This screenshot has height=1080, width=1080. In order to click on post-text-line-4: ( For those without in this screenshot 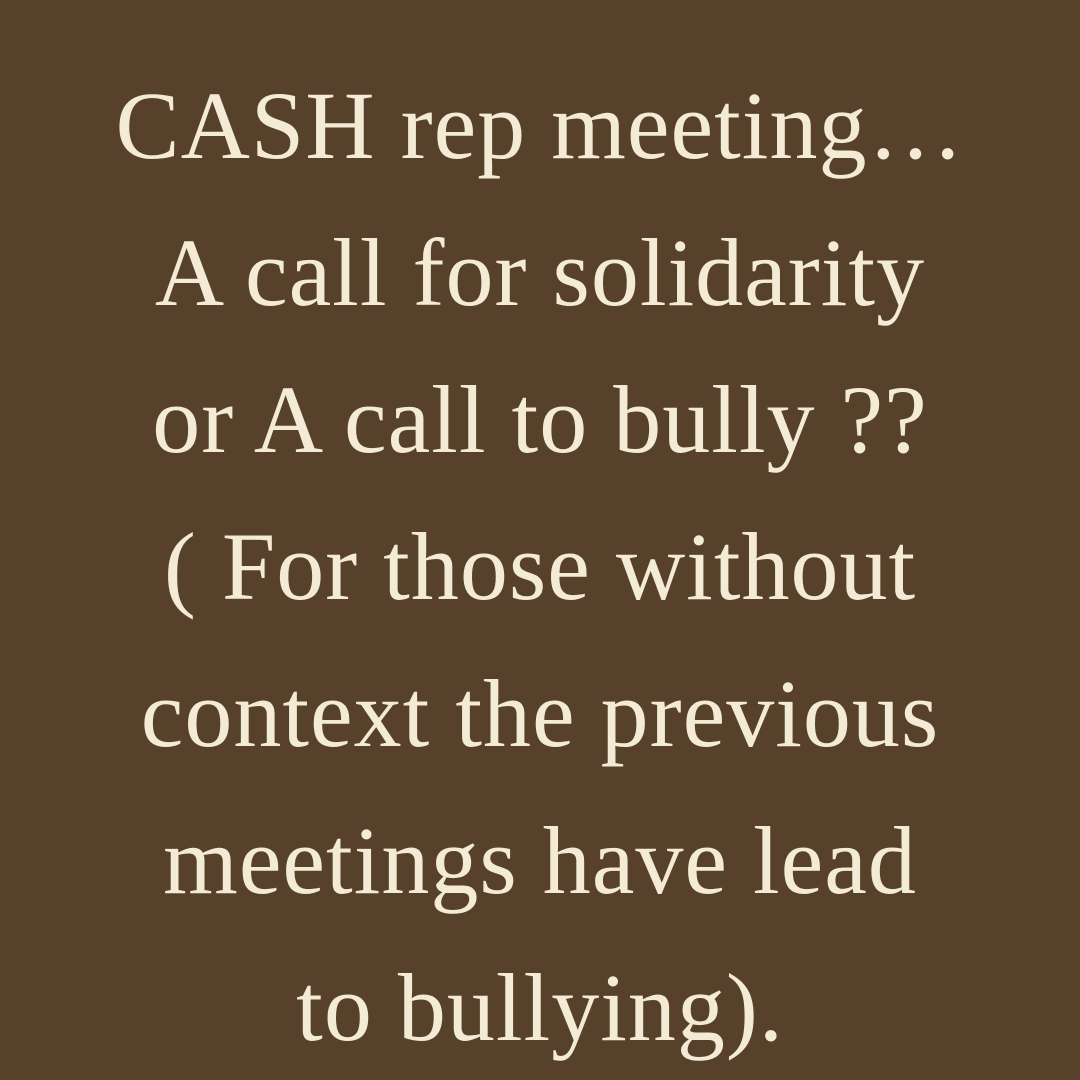, I will do `click(540, 566)`.